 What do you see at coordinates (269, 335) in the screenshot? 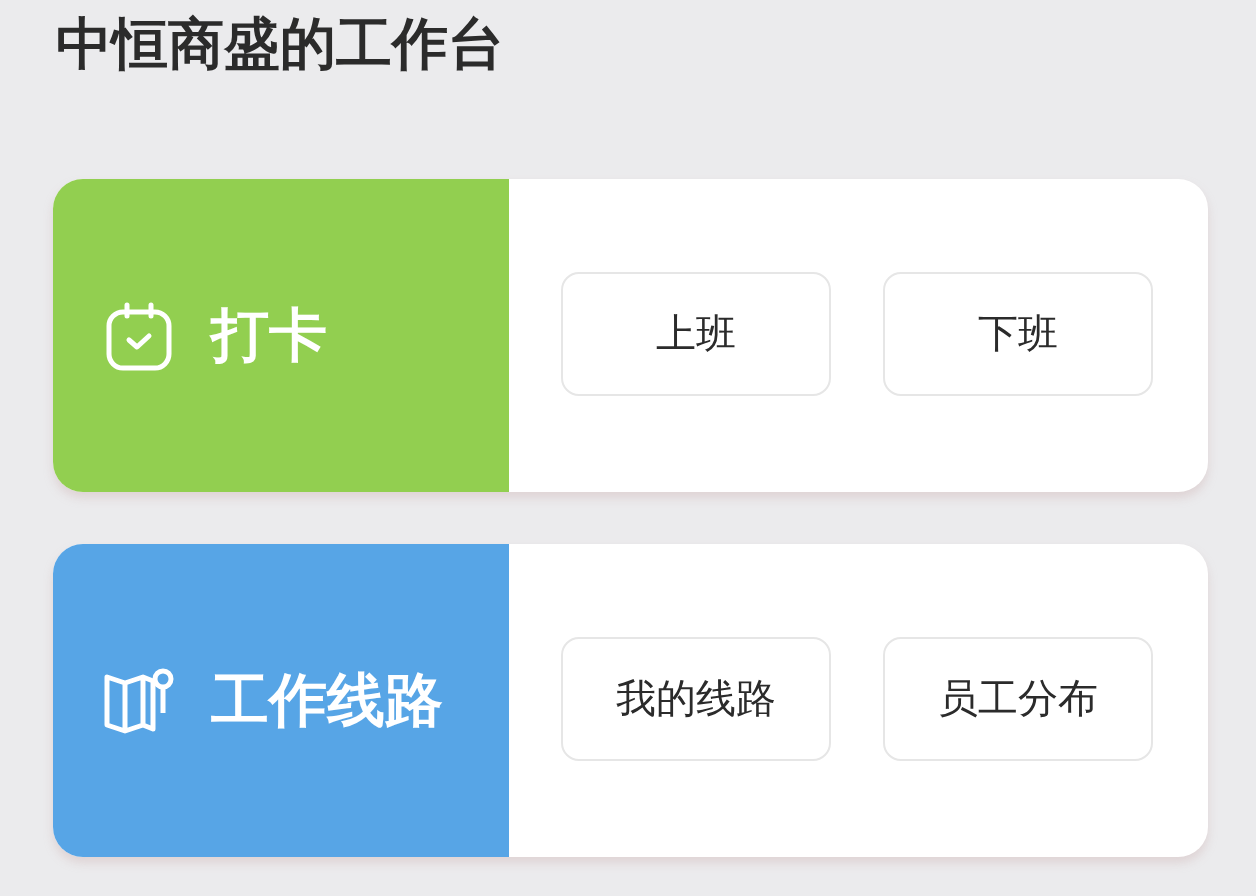
I see `card-label: 打卡` at bounding box center [269, 335].